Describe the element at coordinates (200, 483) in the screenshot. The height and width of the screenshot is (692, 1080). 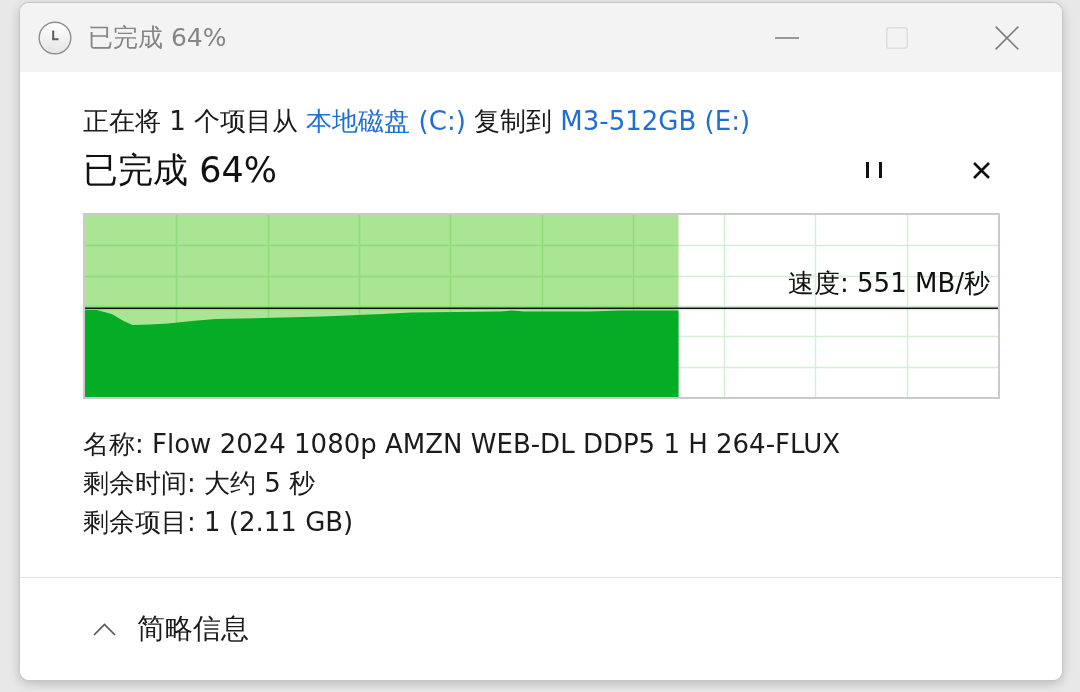
I see `detail-text: 剩余时间: 大约 5 秒` at that location.